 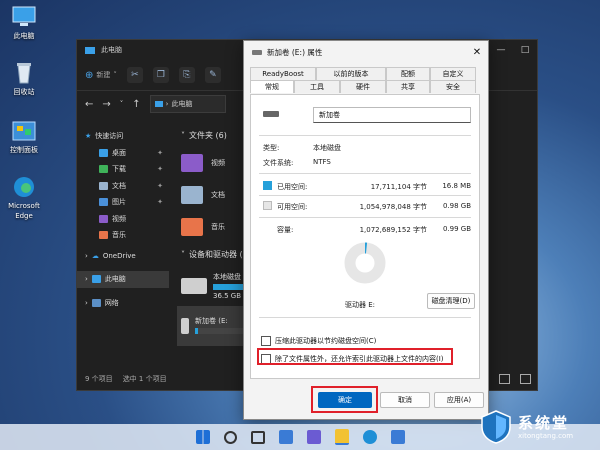 What do you see at coordinates (103, 152) in the screenshot?
I see `desktop-folder-icon` at bounding box center [103, 152].